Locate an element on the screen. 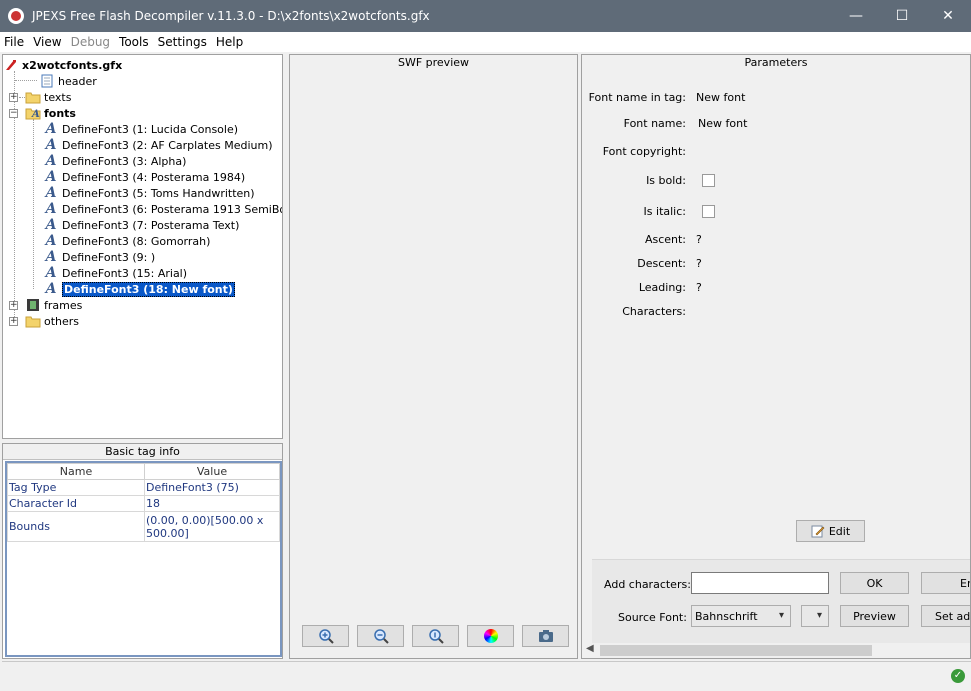 The width and height of the screenshot is (971, 691). tree-font-item: A DefineFont3 (4: Posterama 1984) is located at coordinates (144, 177).